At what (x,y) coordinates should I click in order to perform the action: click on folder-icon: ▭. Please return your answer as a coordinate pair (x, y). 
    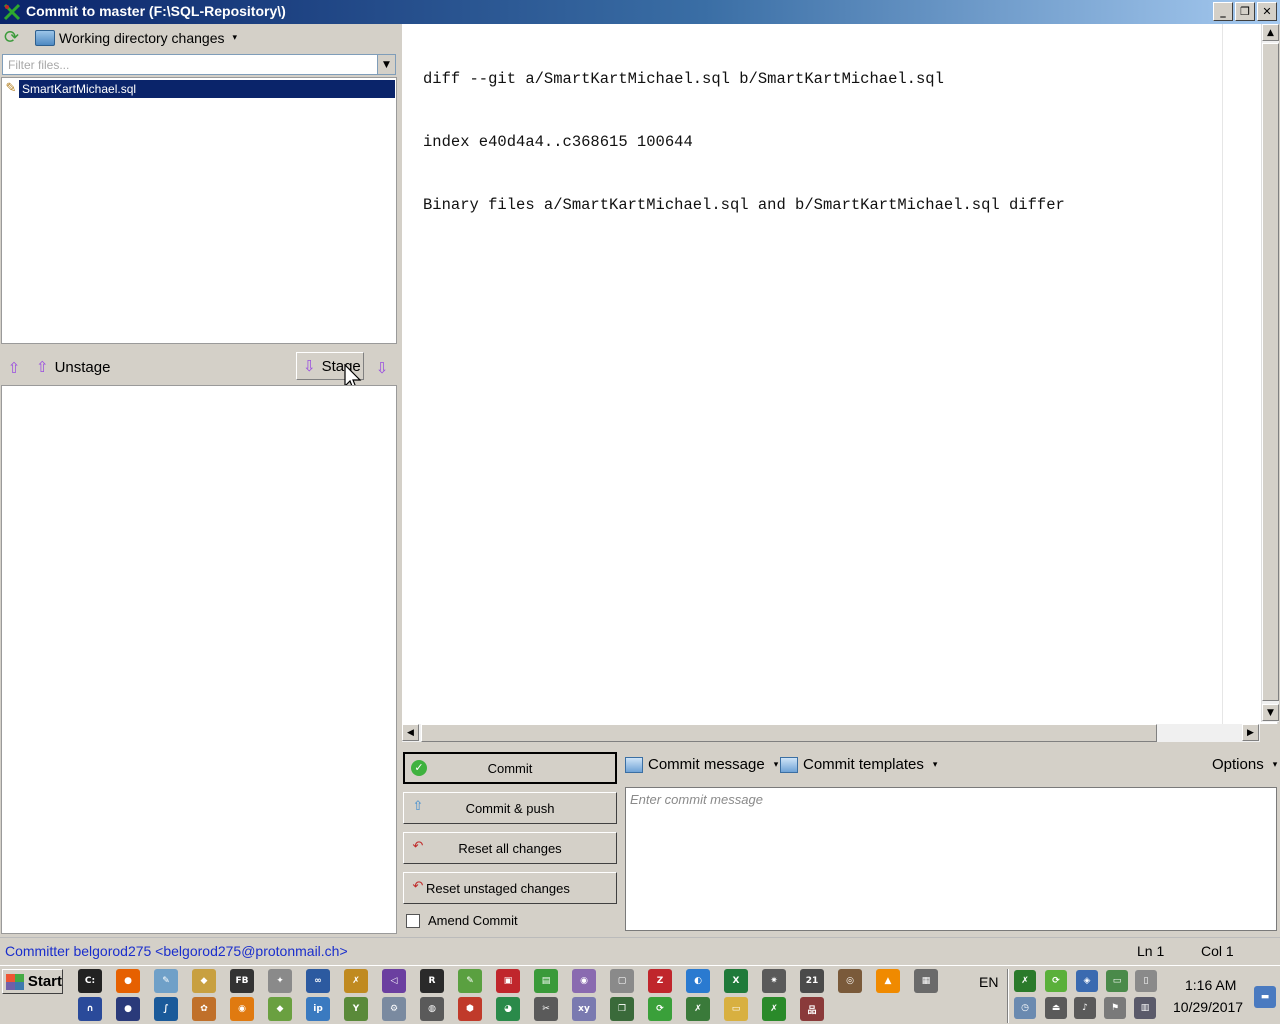
    Looking at the image, I should click on (736, 1009).